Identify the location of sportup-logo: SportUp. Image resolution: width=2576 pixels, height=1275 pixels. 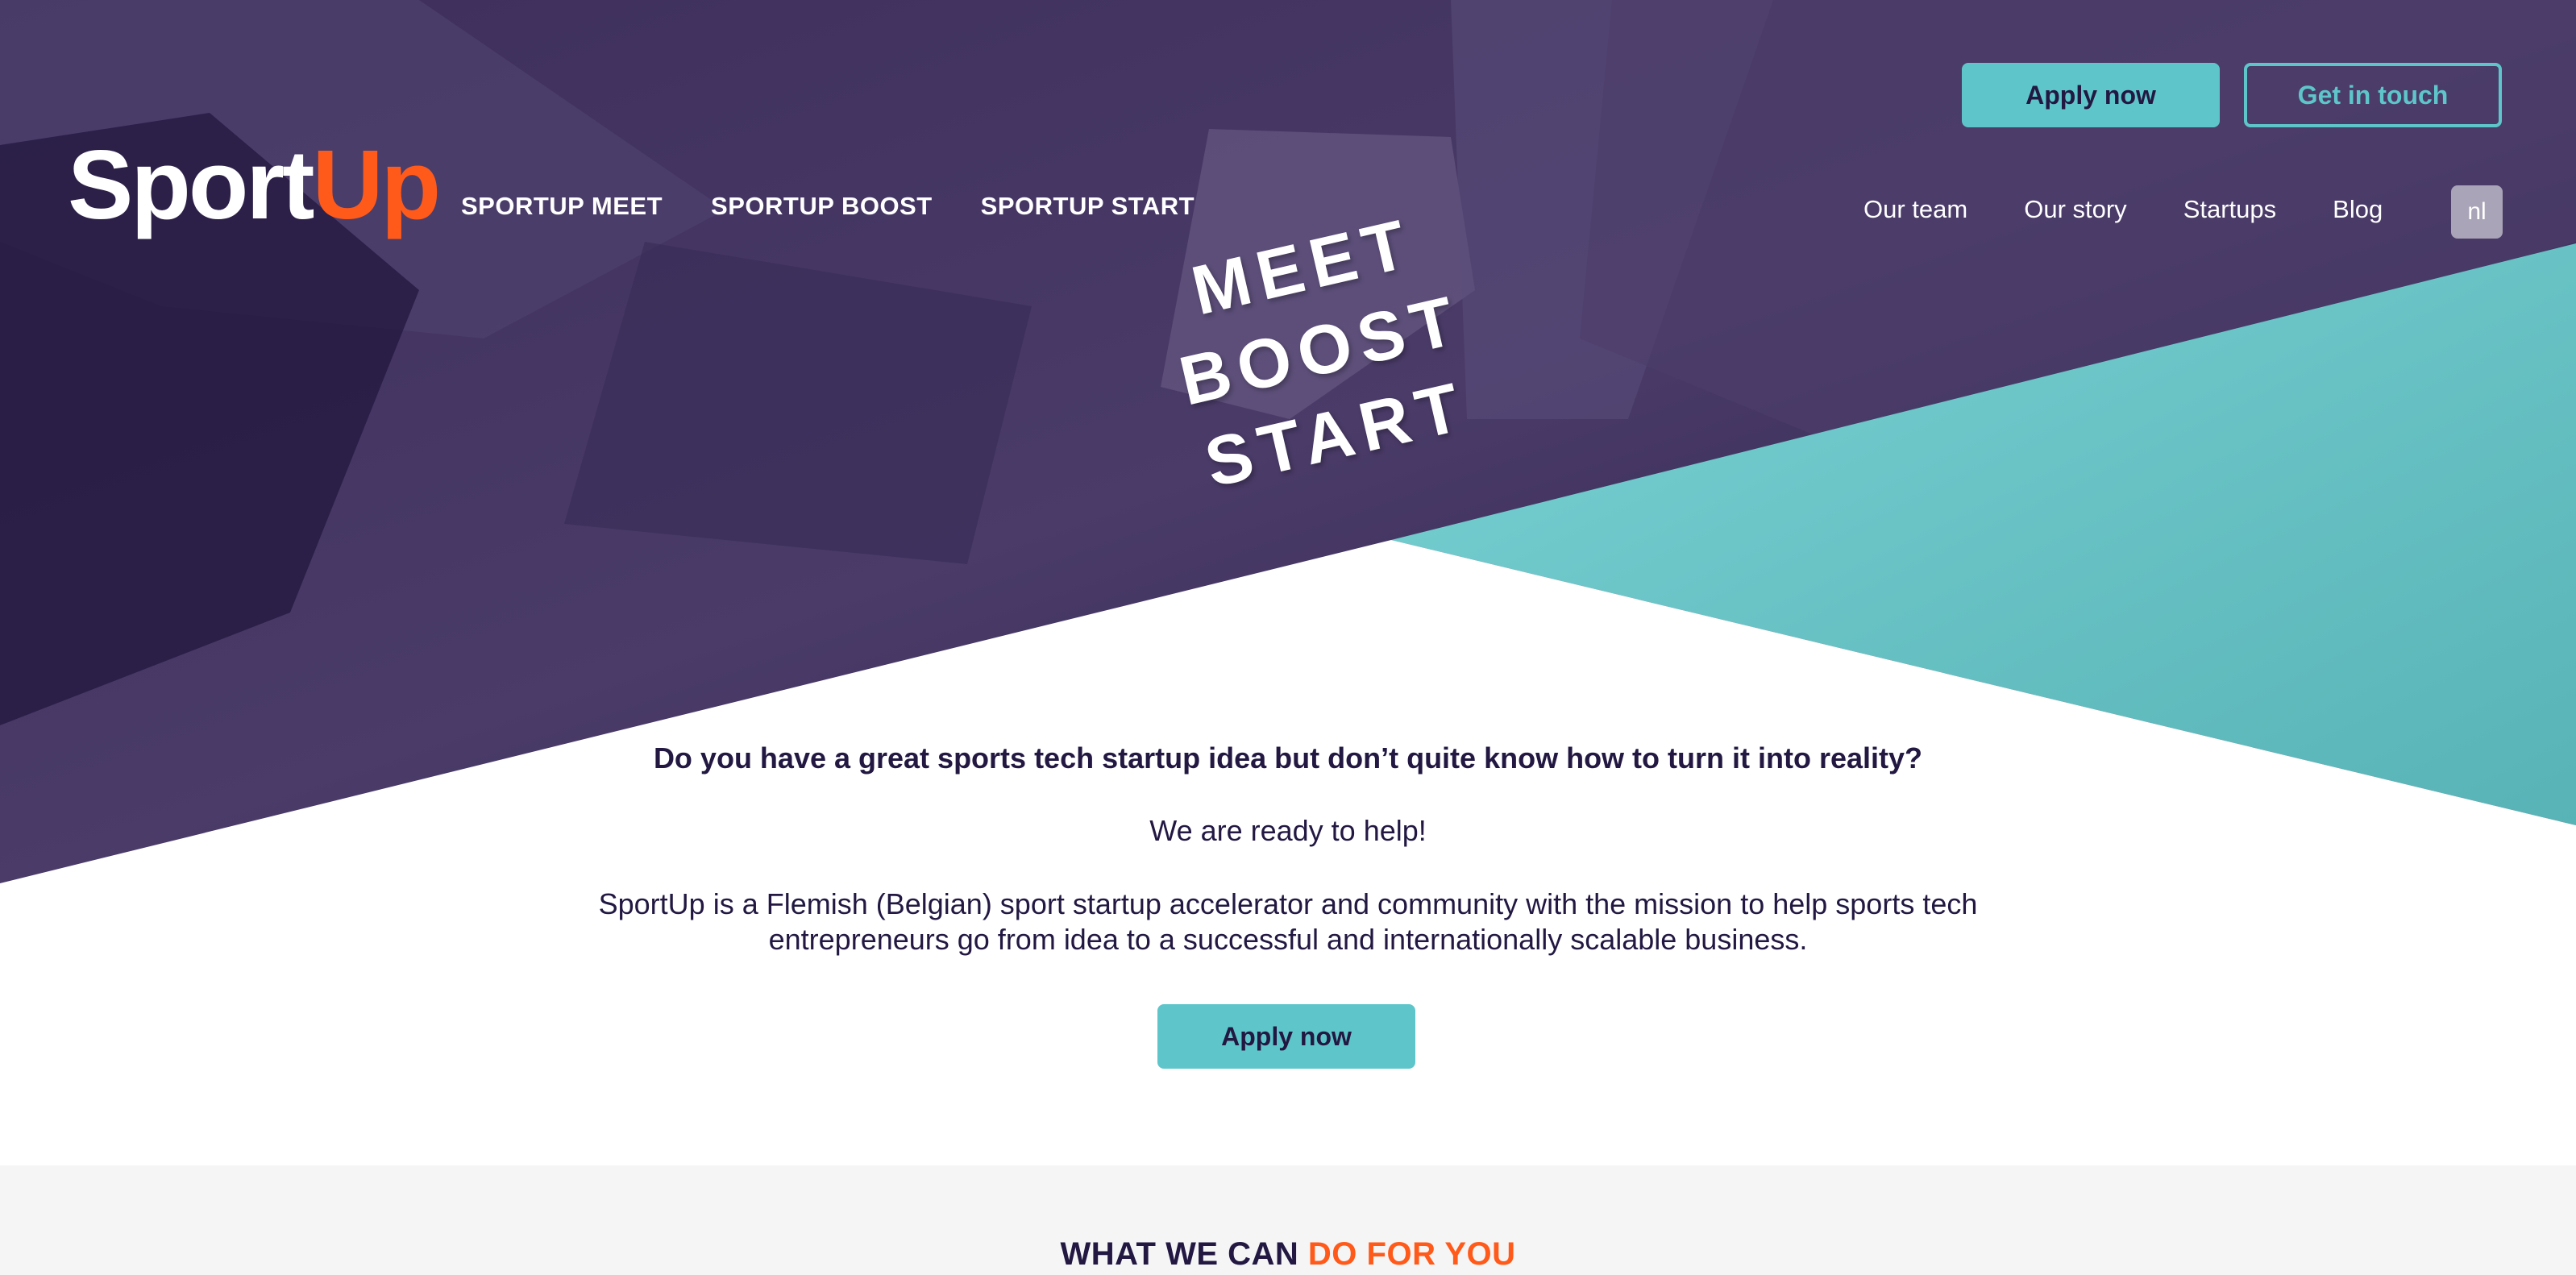
(254, 184).